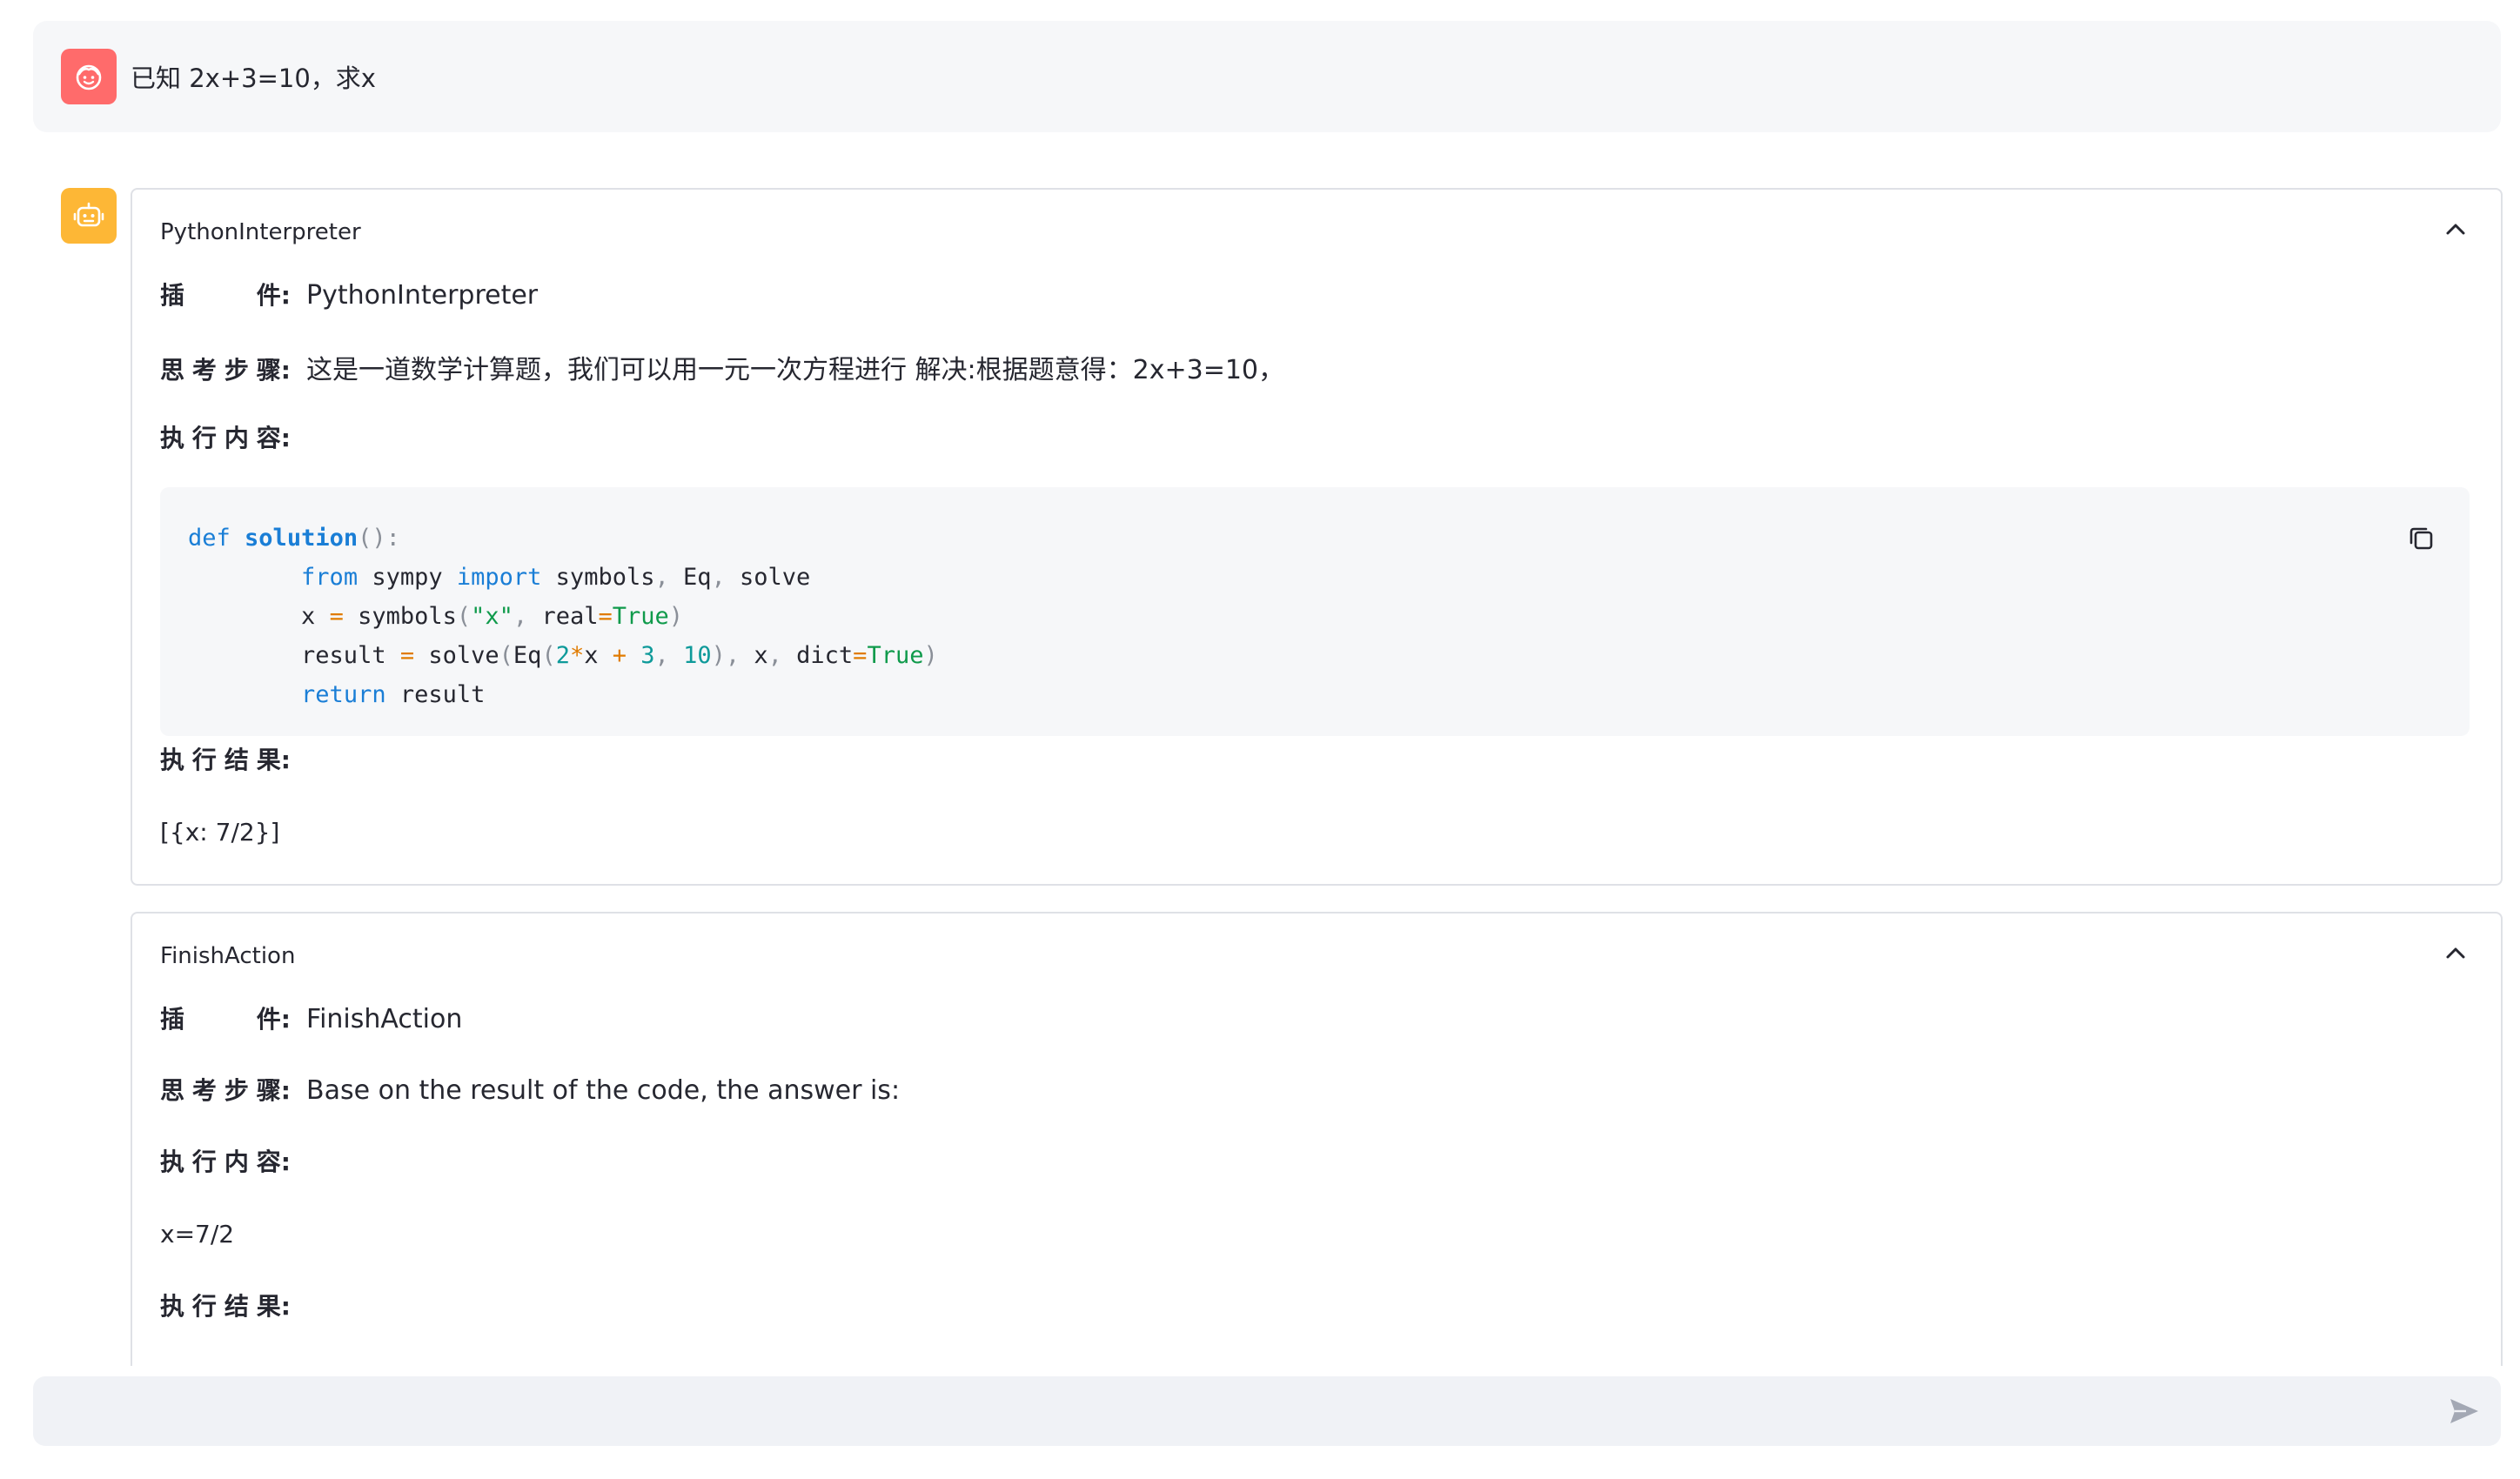 Image resolution: width=2520 pixels, height=1479 pixels. What do you see at coordinates (89, 216) in the screenshot?
I see `robot-icon` at bounding box center [89, 216].